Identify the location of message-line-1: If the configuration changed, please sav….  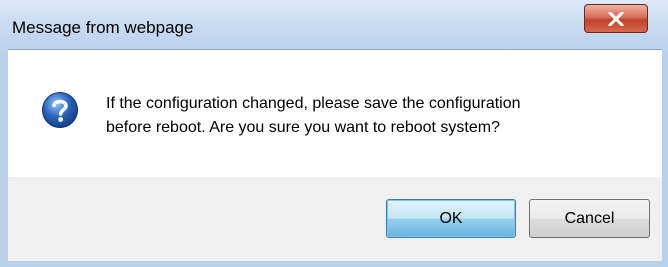
(313, 103).